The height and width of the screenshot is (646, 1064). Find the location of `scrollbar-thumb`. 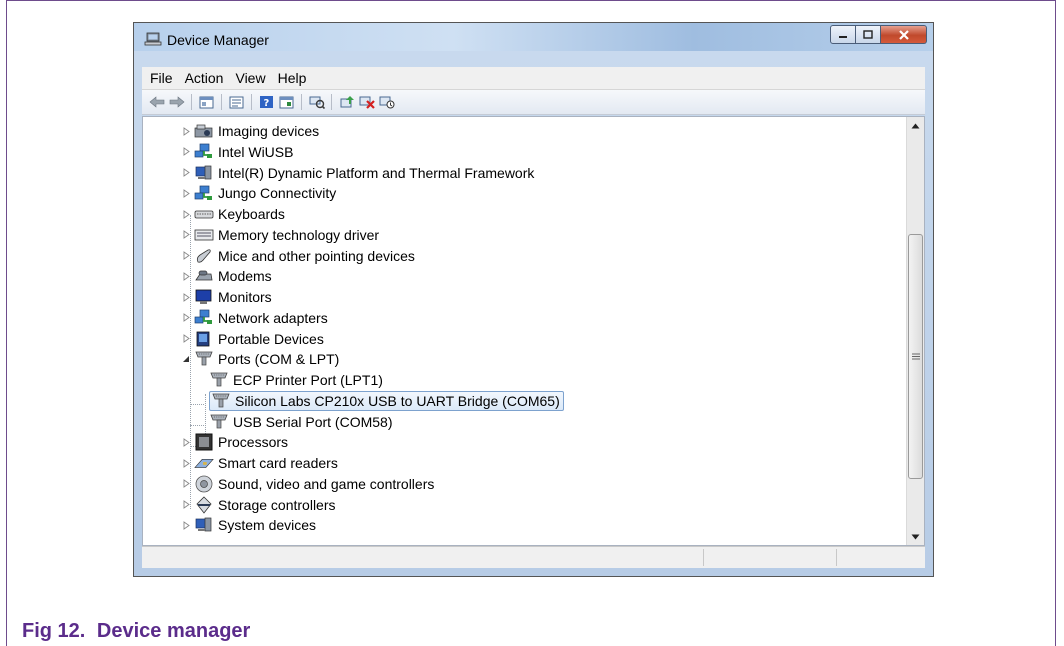

scrollbar-thumb is located at coordinates (915, 356).